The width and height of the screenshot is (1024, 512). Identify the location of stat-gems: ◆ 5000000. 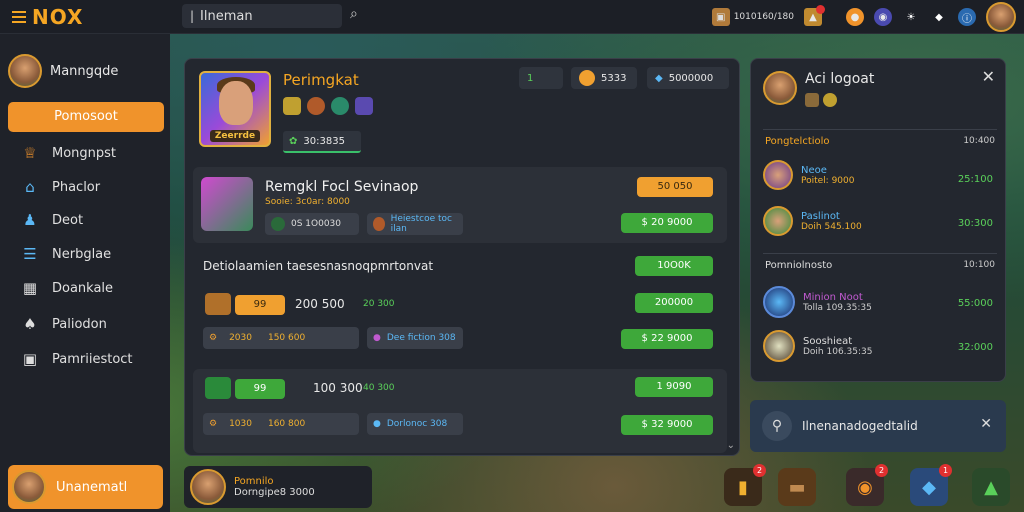
(688, 78).